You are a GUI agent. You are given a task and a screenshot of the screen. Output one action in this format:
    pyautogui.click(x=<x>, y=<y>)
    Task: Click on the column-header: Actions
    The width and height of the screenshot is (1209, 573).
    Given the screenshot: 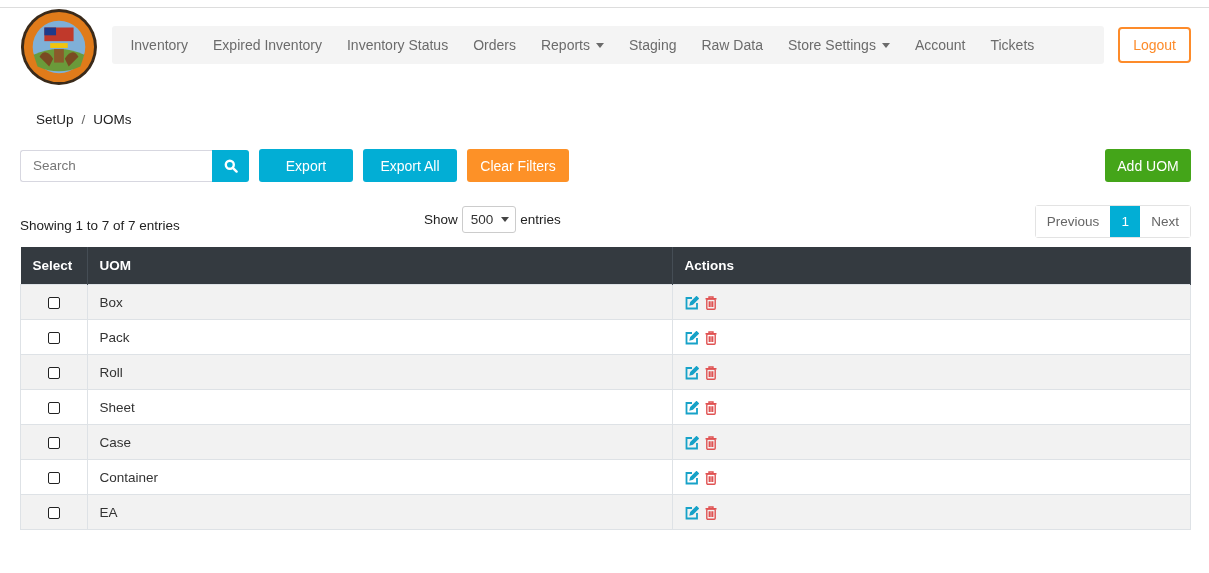 What is the action you would take?
    pyautogui.click(x=931, y=266)
    